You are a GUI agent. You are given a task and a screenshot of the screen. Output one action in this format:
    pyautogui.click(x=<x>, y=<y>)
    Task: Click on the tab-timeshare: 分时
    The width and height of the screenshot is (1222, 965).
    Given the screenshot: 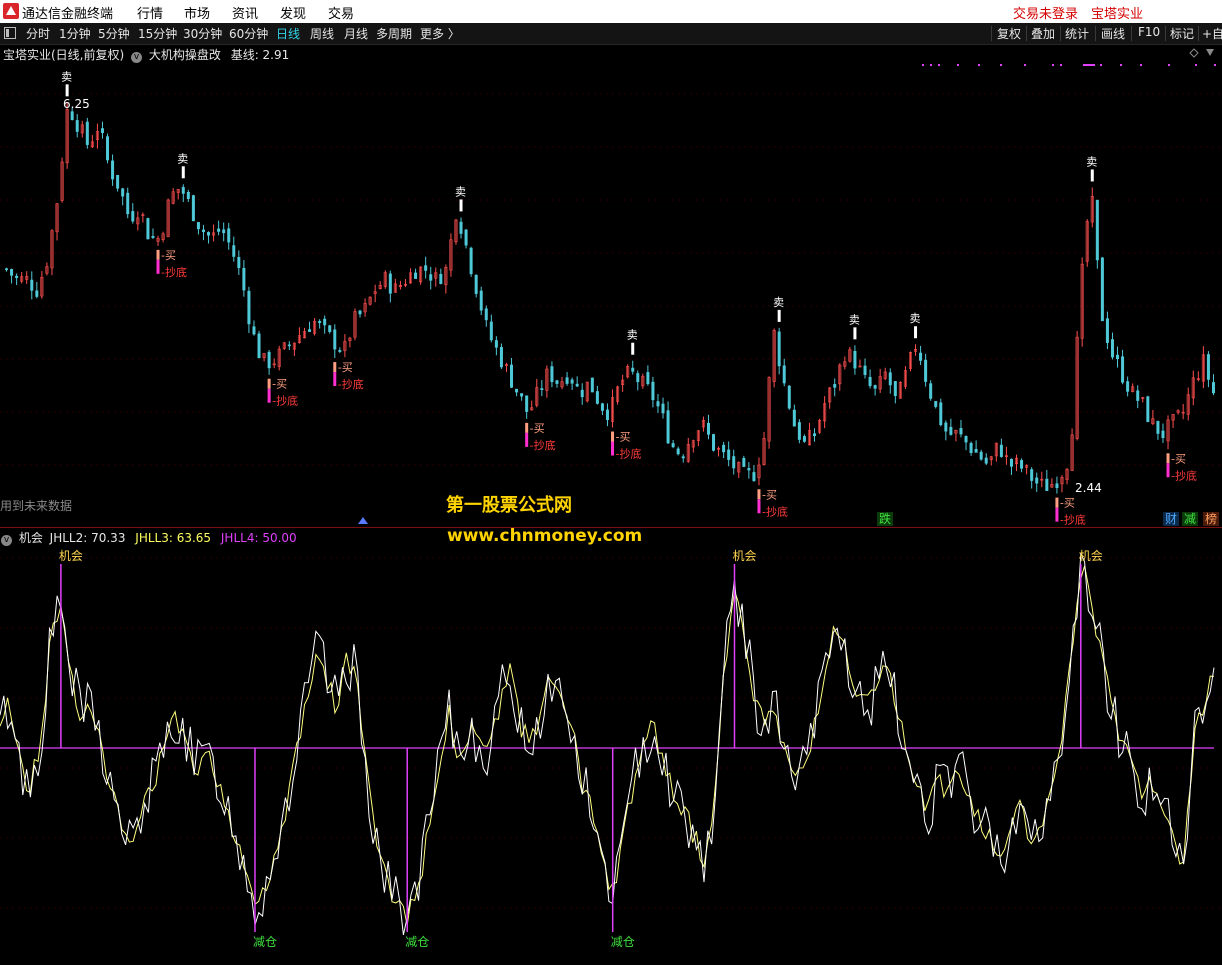 What is the action you would take?
    pyautogui.click(x=38, y=33)
    